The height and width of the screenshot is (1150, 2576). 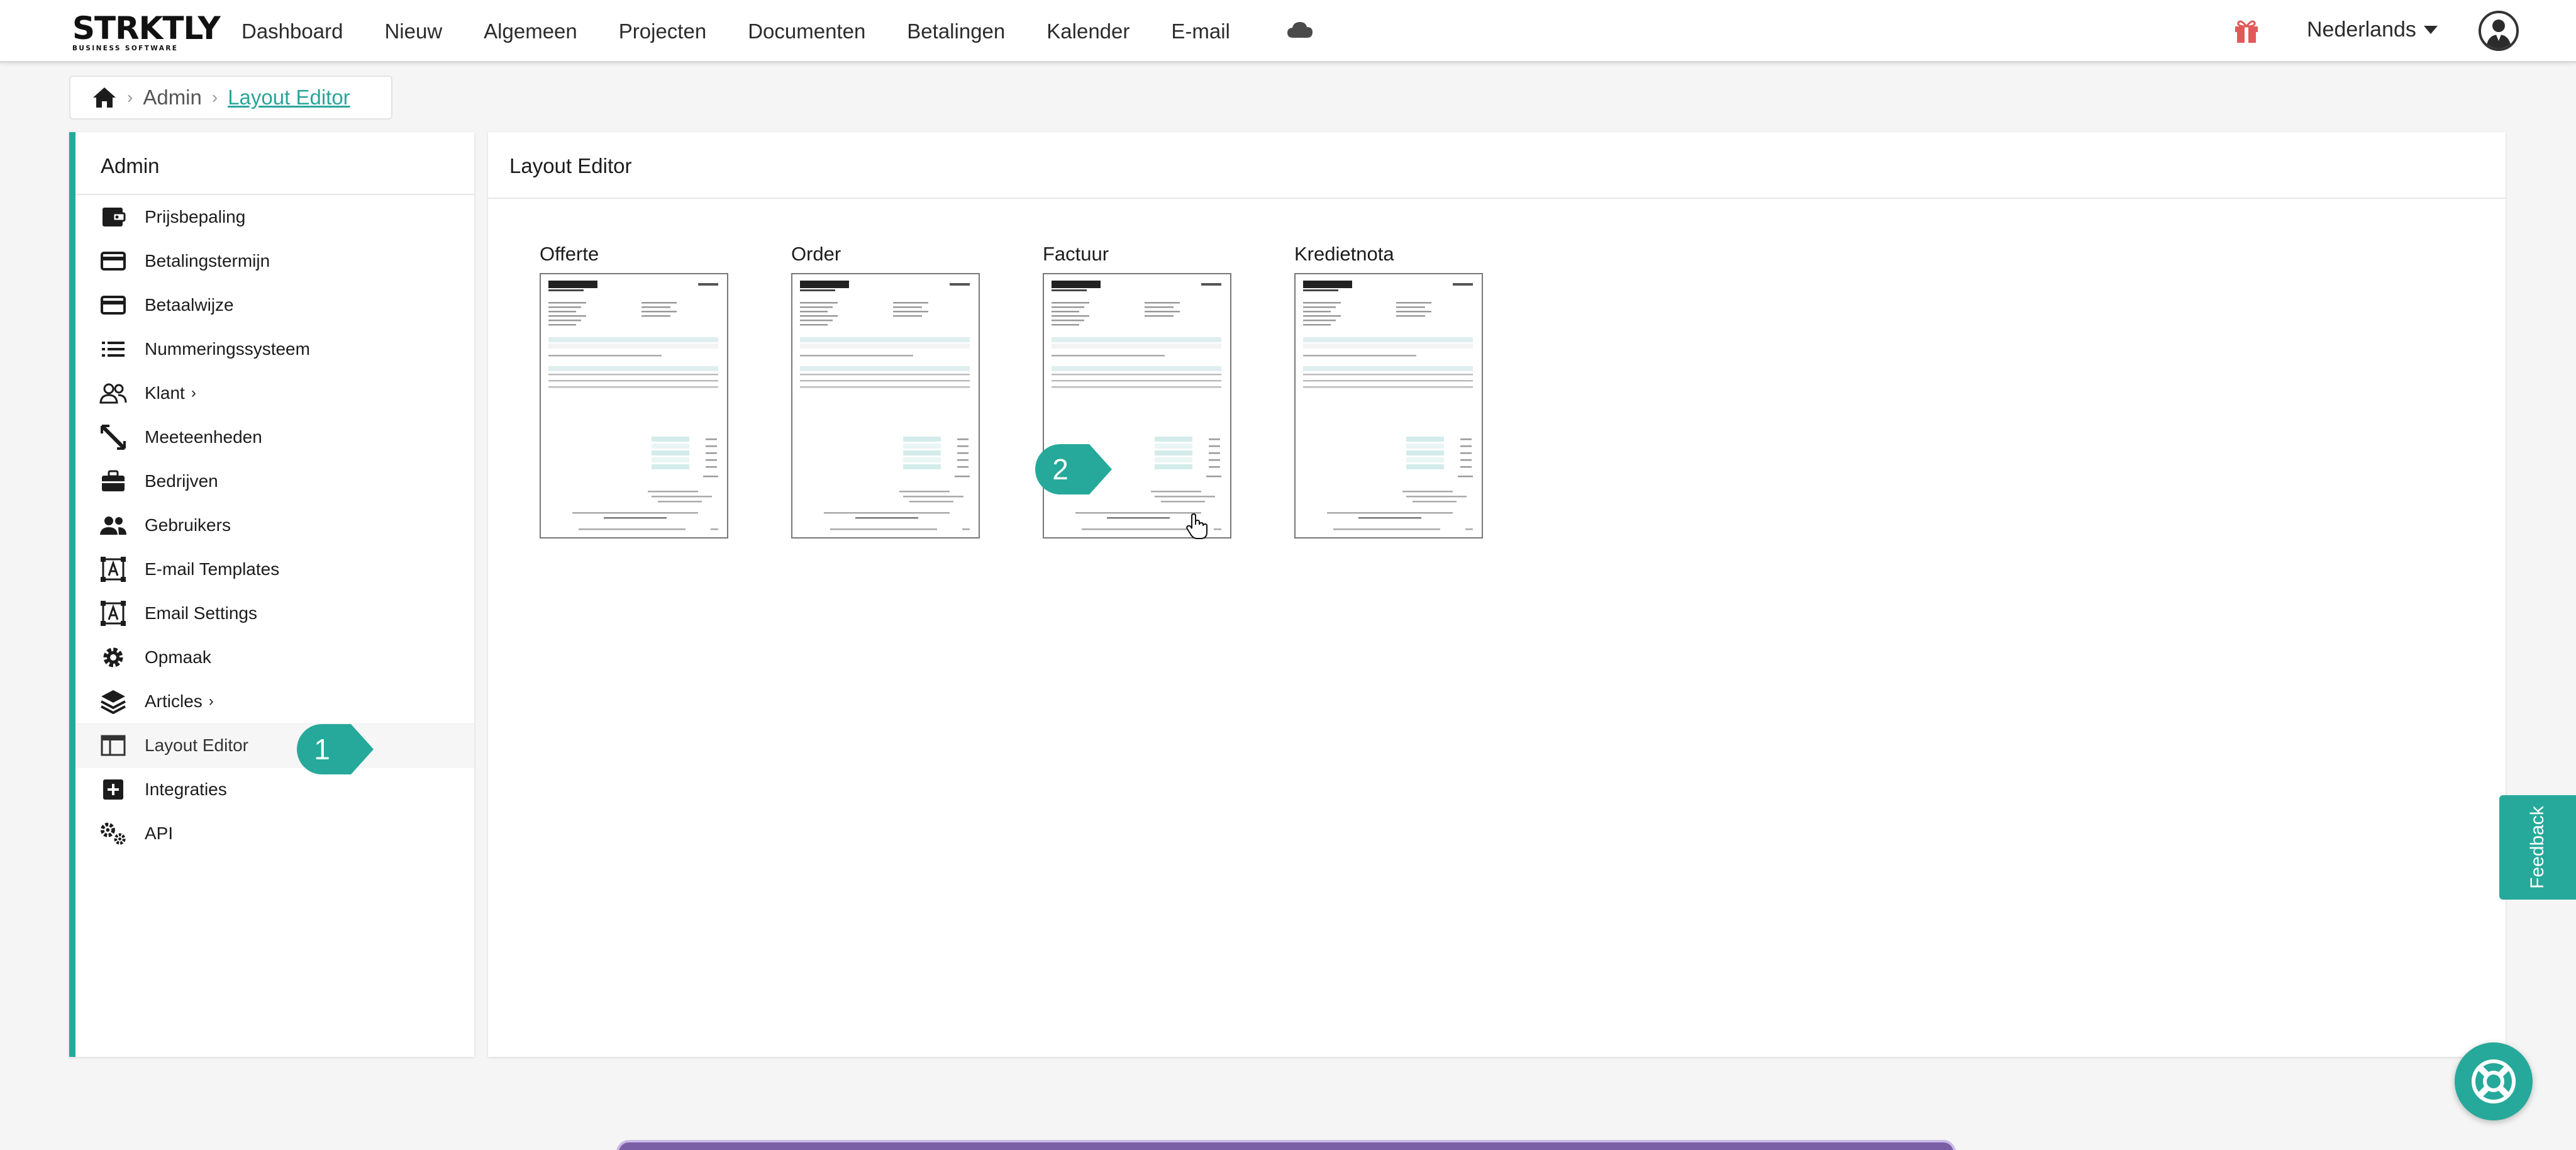 I want to click on breadcrumb-admin: Admin, so click(x=172, y=98).